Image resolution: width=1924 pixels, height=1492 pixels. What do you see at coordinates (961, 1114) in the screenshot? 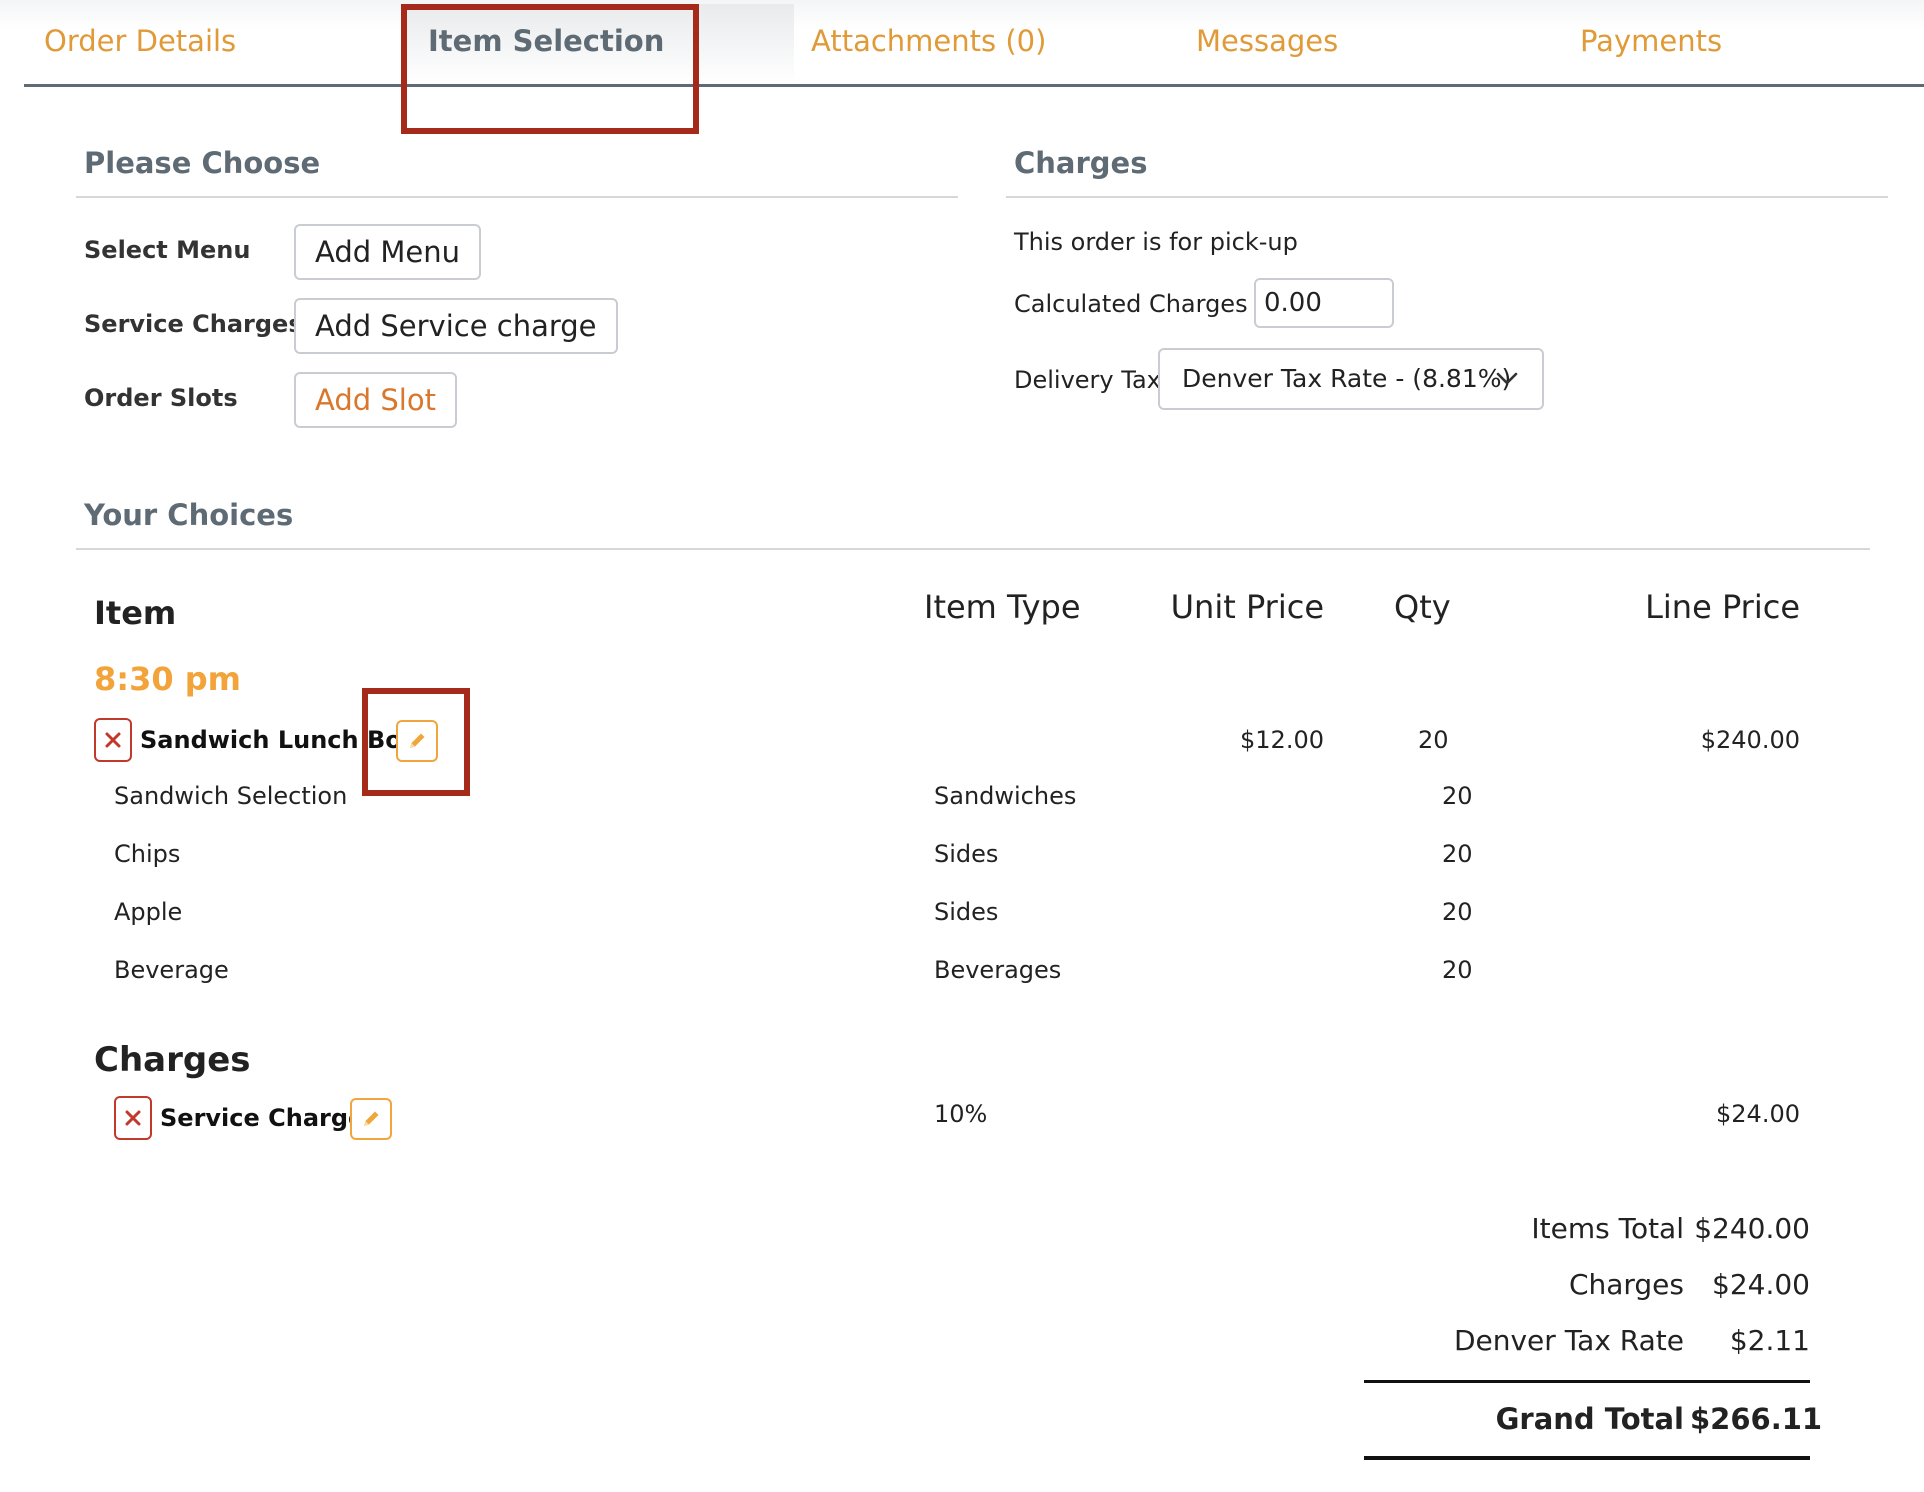
I see `charge-rate: 10%` at bounding box center [961, 1114].